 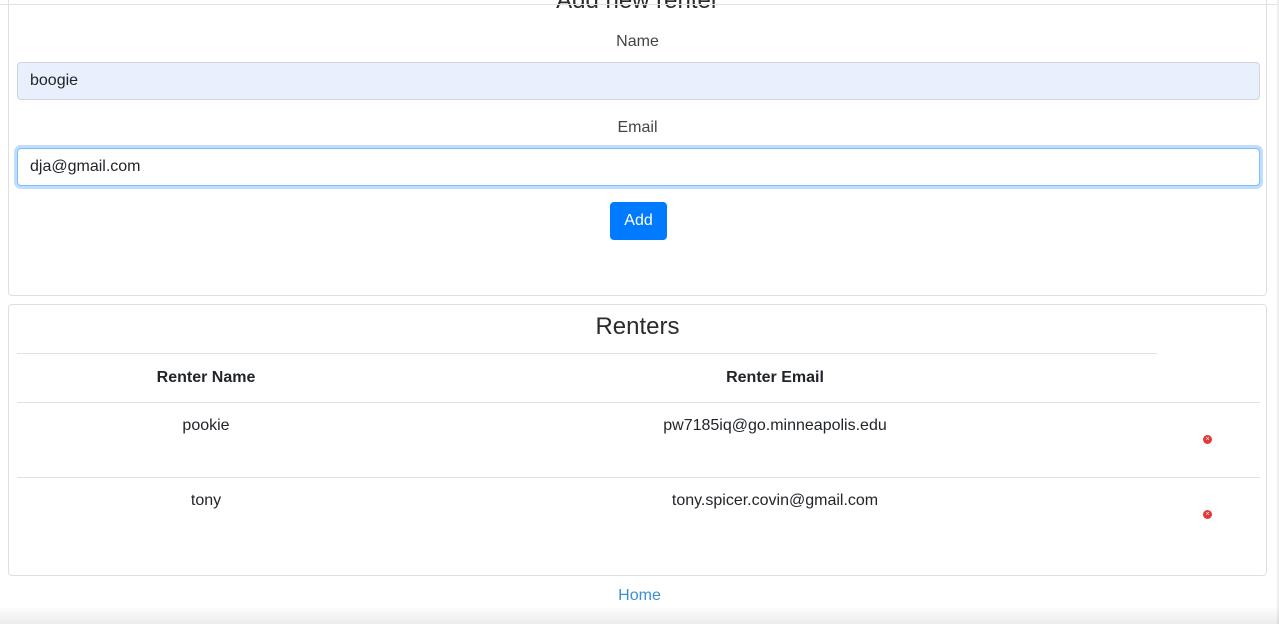 What do you see at coordinates (775, 425) in the screenshot?
I see `renter-email-cell: pw7185iq@go.minneapolis.edu` at bounding box center [775, 425].